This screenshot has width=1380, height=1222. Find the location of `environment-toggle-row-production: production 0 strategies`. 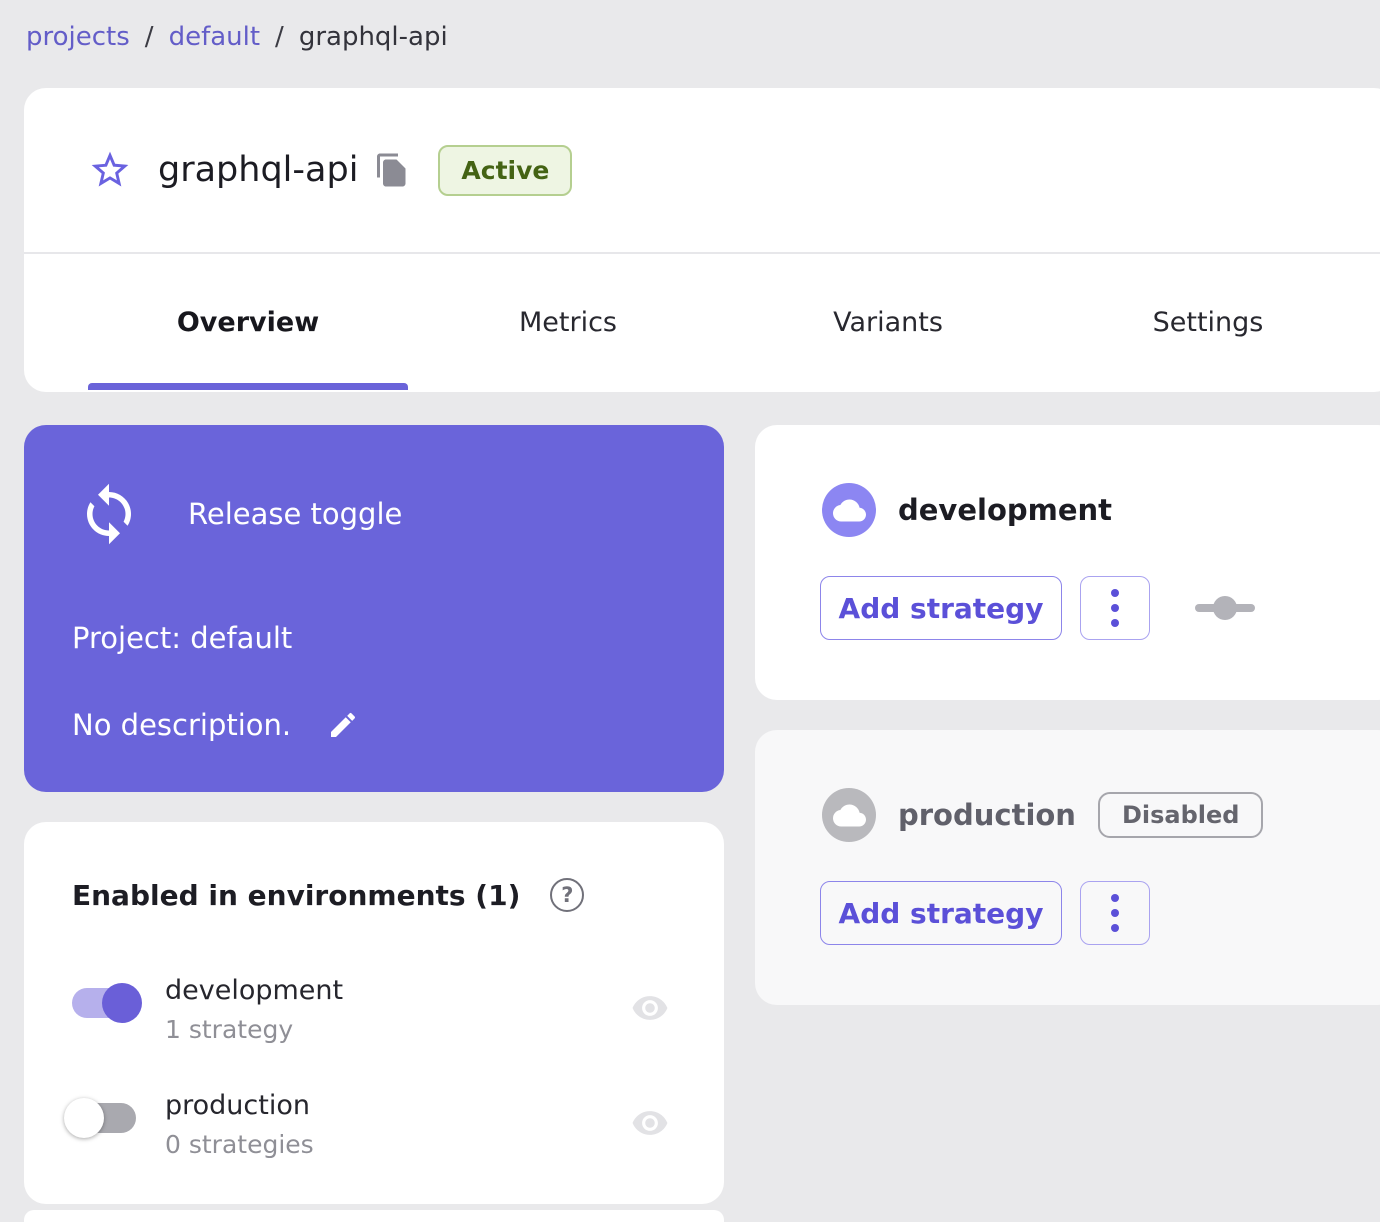

environment-toggle-row-production: production 0 strategies is located at coordinates (374, 1130).